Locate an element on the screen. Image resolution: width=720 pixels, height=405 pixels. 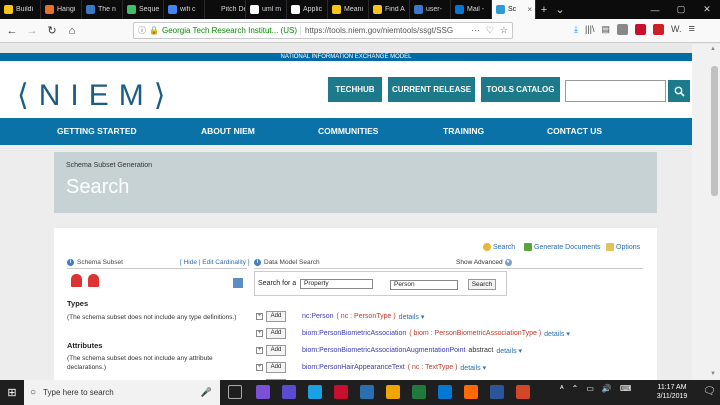
clear-subset-icon is located at coordinates (76, 280).